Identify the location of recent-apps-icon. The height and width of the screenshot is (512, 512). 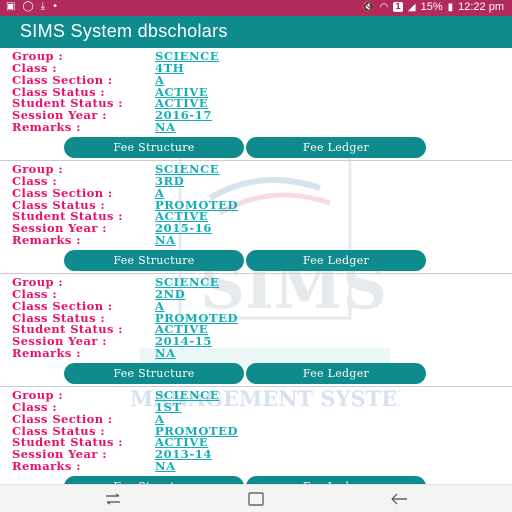
(113, 499).